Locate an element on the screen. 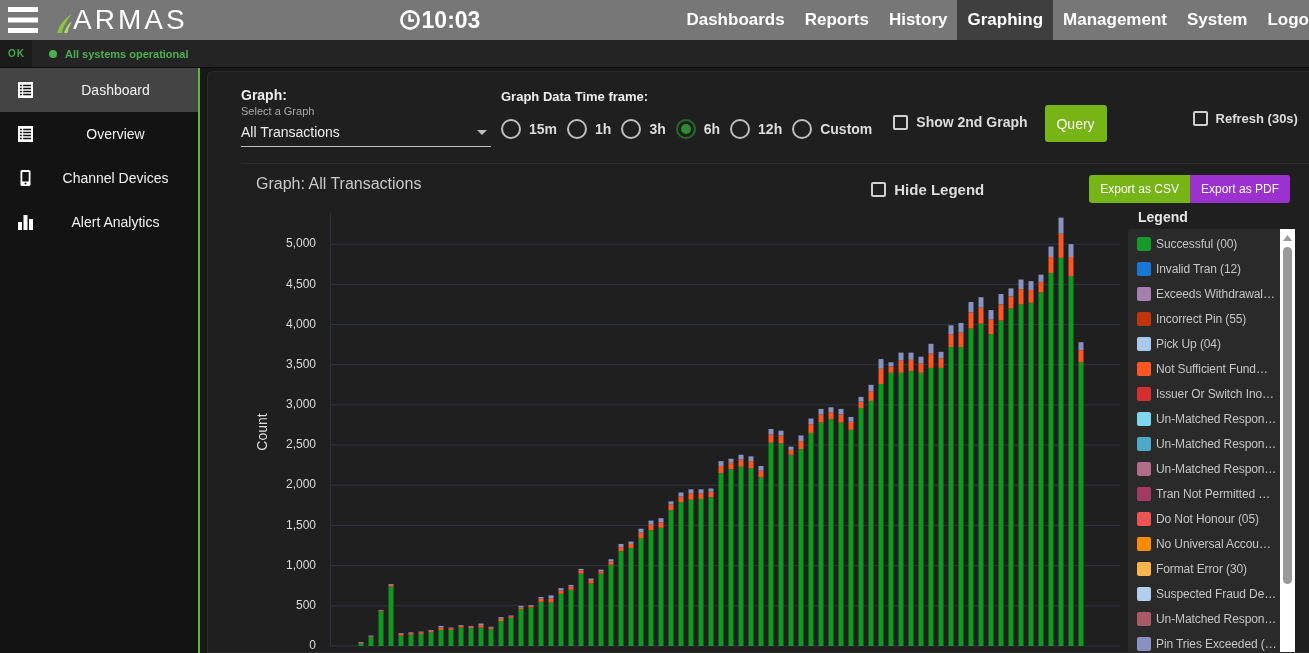 This screenshot has height=653, width=1309. y-axis-label: 1,000 is located at coordinates (300, 564).